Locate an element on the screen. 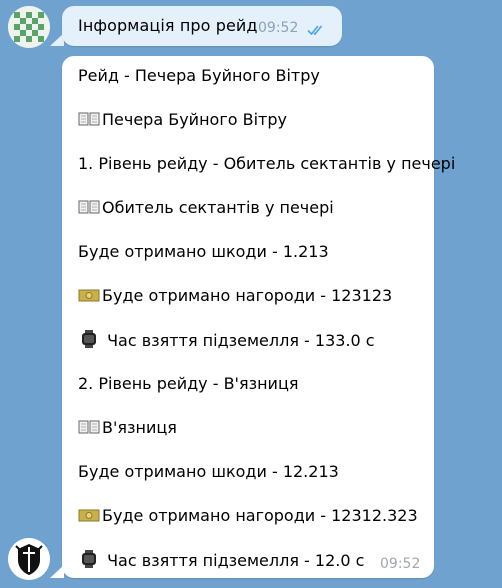 The width and height of the screenshot is (502, 588). outgoing-message-time: 09:52 is located at coordinates (278, 28).